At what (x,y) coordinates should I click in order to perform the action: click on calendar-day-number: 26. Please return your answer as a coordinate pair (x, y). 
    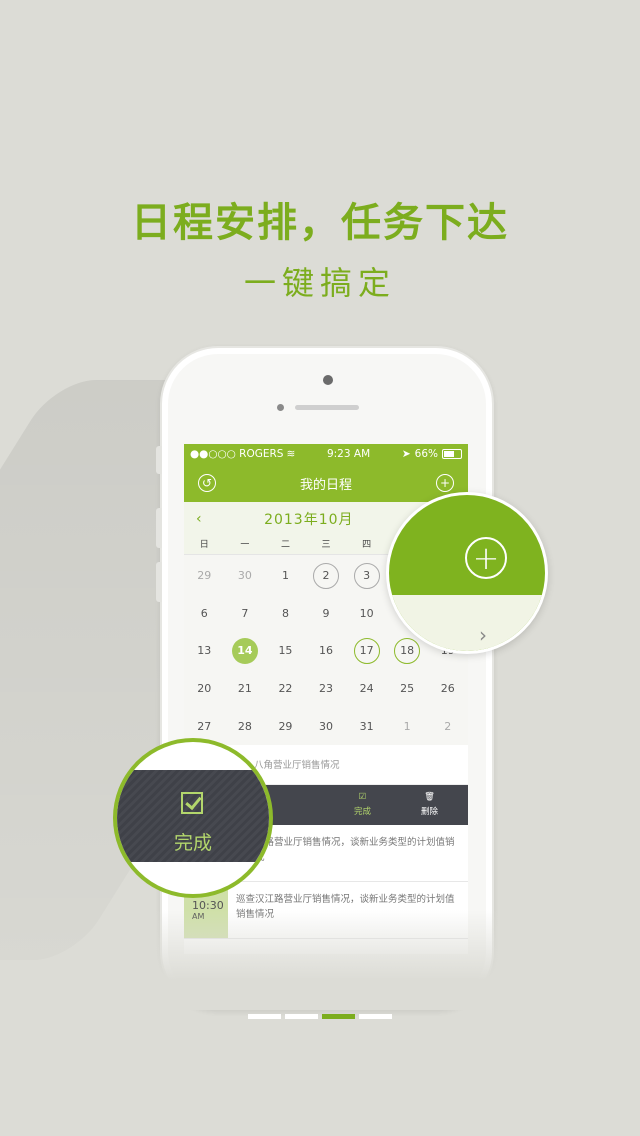
    Looking at the image, I should click on (447, 689).